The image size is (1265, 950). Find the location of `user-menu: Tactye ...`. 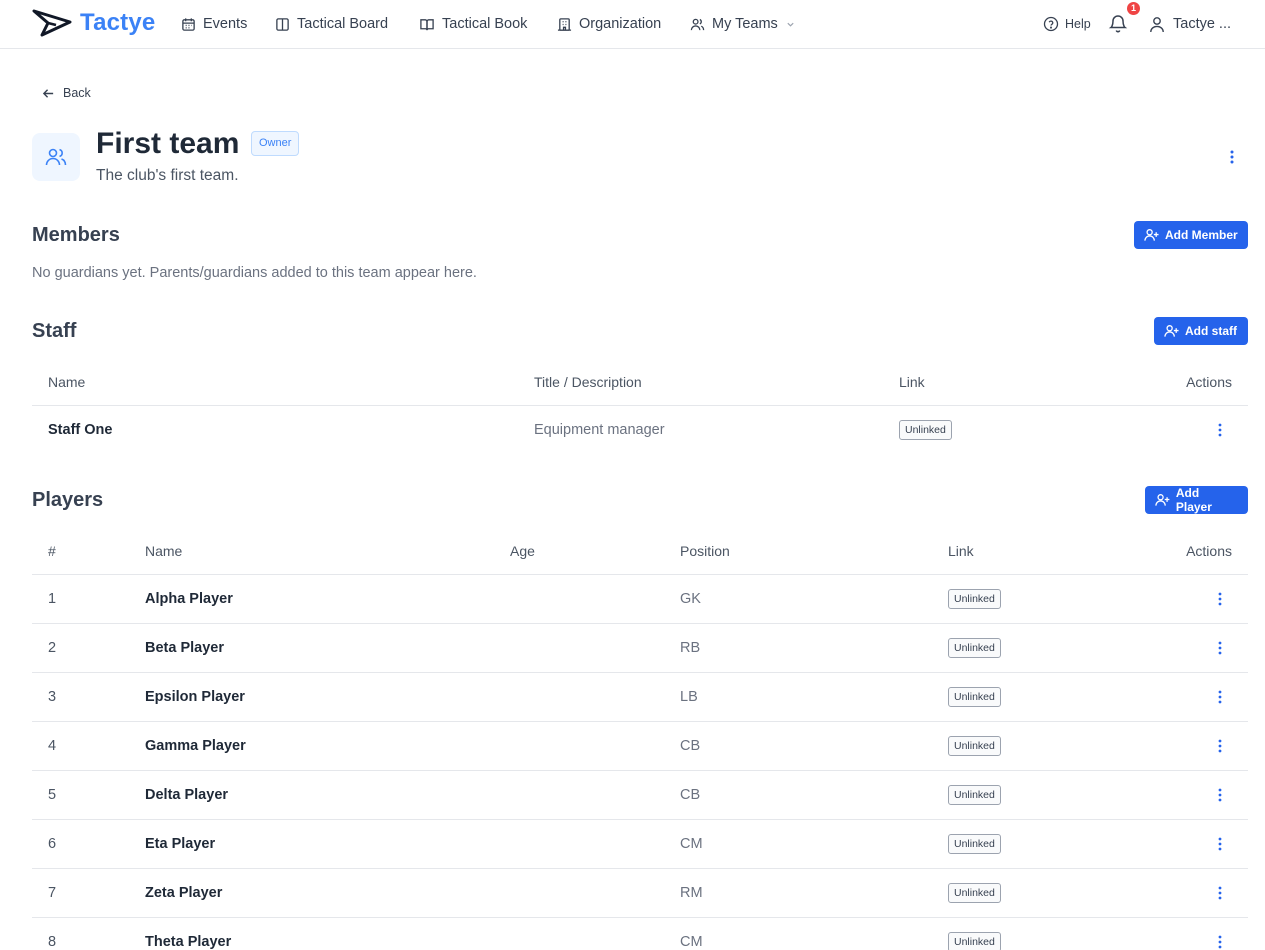

user-menu: Tactye ... is located at coordinates (1190, 24).